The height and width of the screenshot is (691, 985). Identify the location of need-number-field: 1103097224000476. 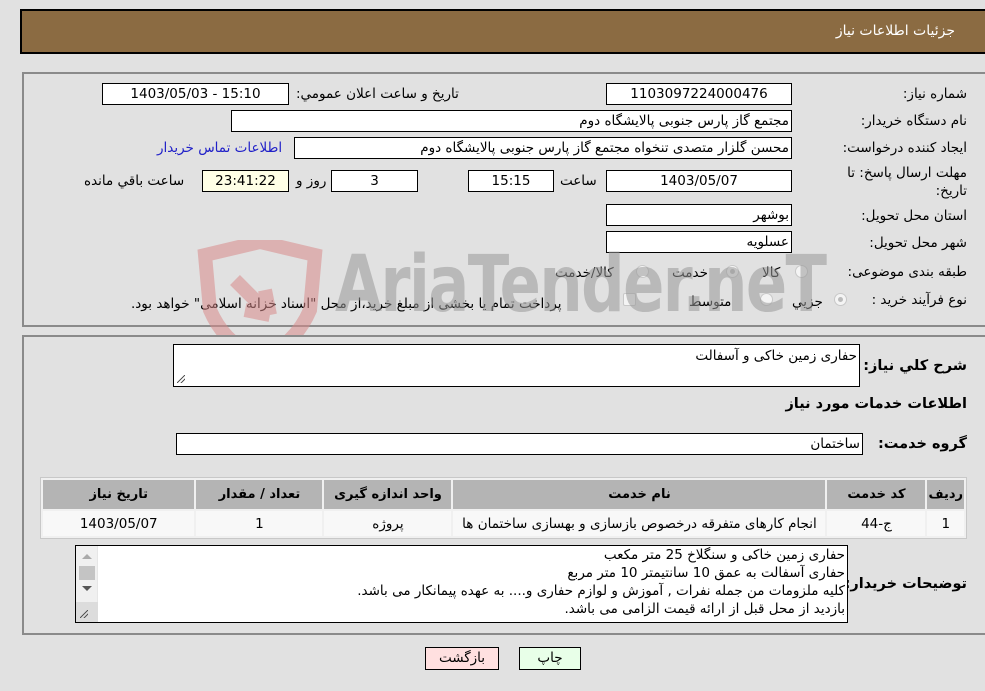
(699, 94).